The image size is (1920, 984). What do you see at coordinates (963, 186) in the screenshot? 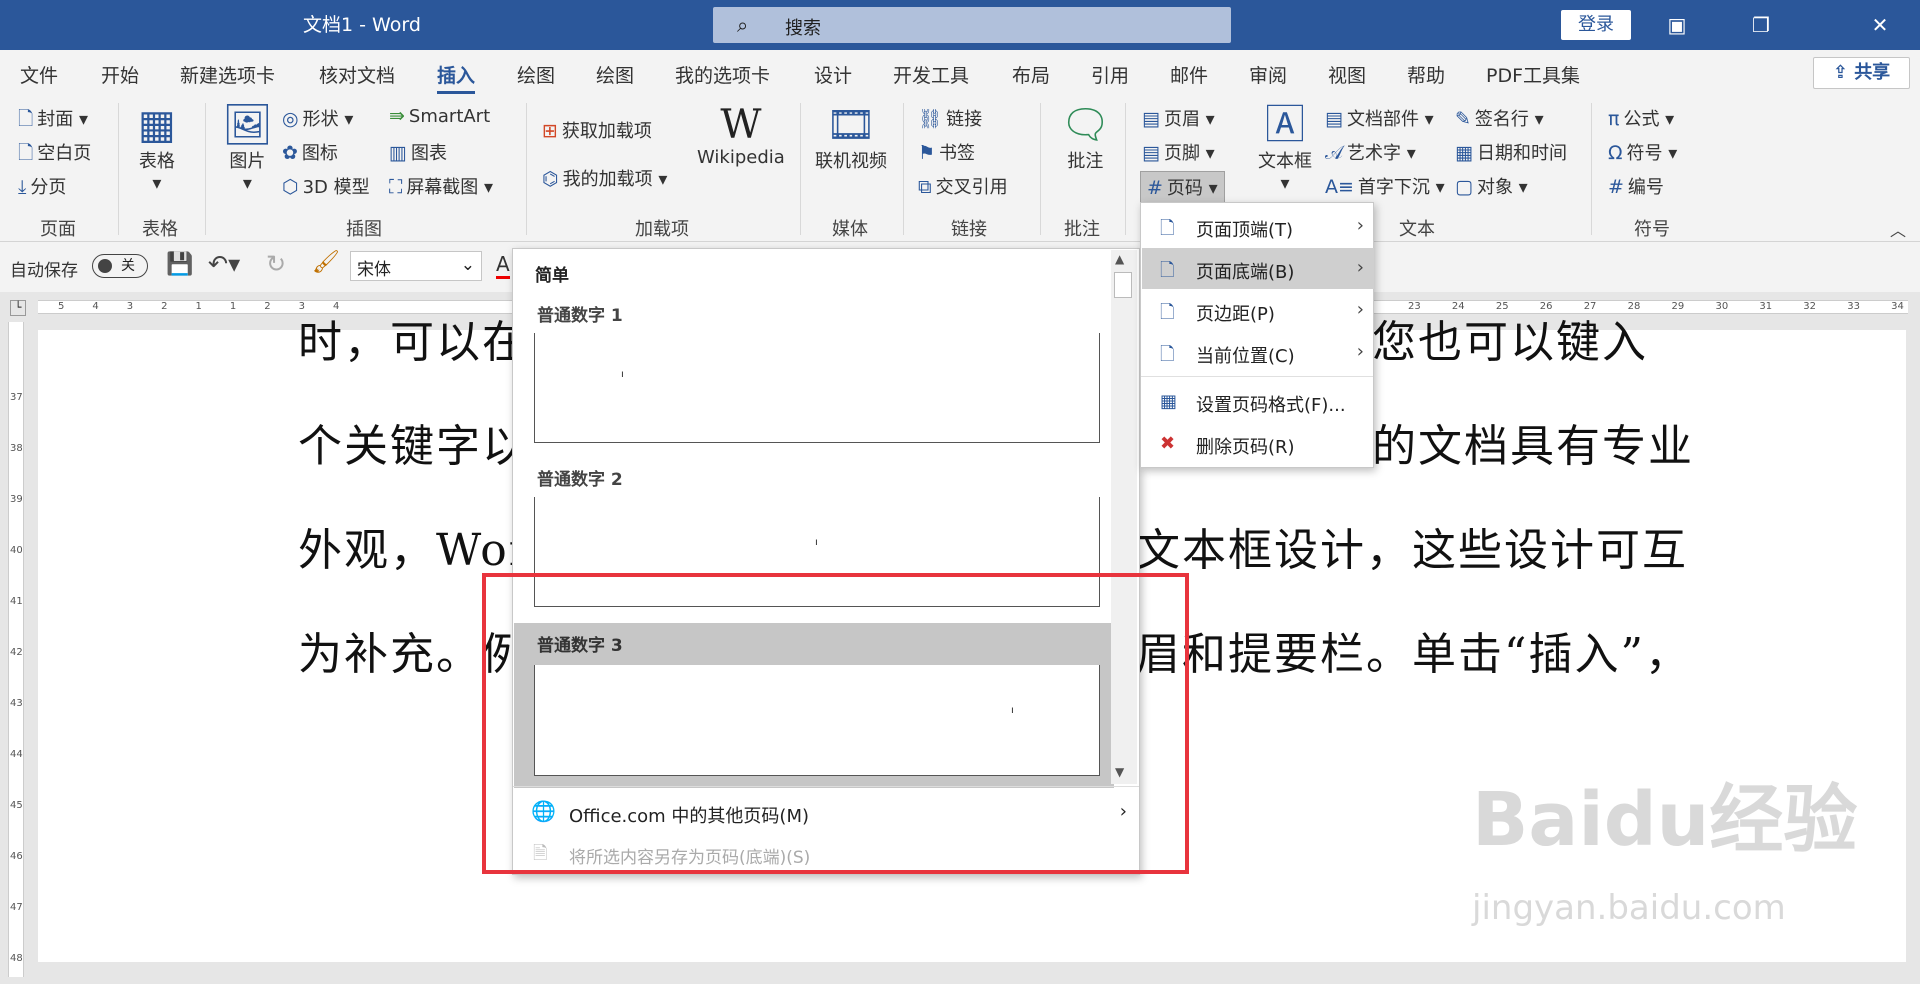
I see `cross-reference-button: ⧉ 交叉引用` at bounding box center [963, 186].